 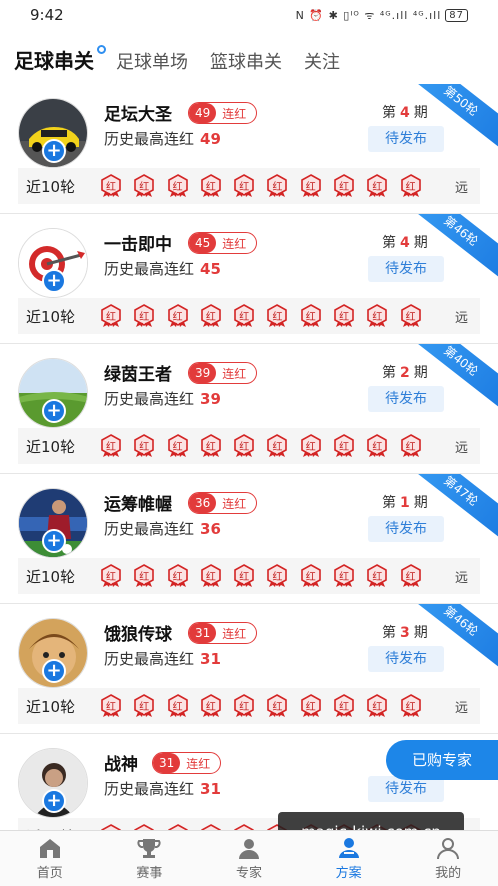 What do you see at coordinates (138, 505) in the screenshot?
I see `expert-name: 运筹帷幄` at bounding box center [138, 505].